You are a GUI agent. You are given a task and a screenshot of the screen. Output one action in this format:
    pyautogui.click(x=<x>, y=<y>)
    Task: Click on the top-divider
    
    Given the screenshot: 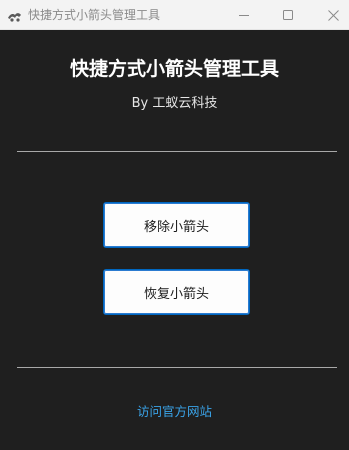 What is the action you would take?
    pyautogui.click(x=177, y=151)
    